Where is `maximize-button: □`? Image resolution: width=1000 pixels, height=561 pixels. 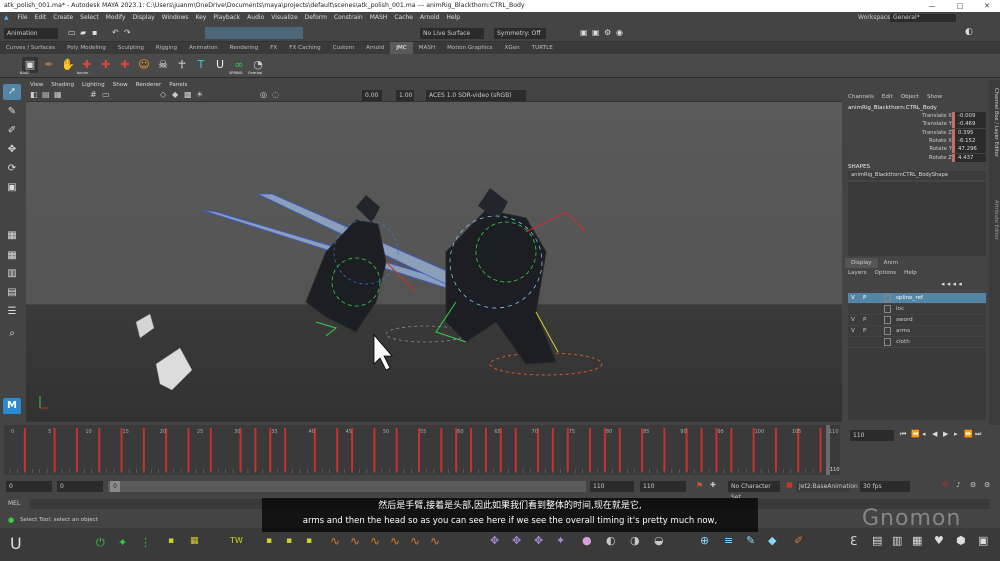 maximize-button: □ is located at coordinates (960, 6).